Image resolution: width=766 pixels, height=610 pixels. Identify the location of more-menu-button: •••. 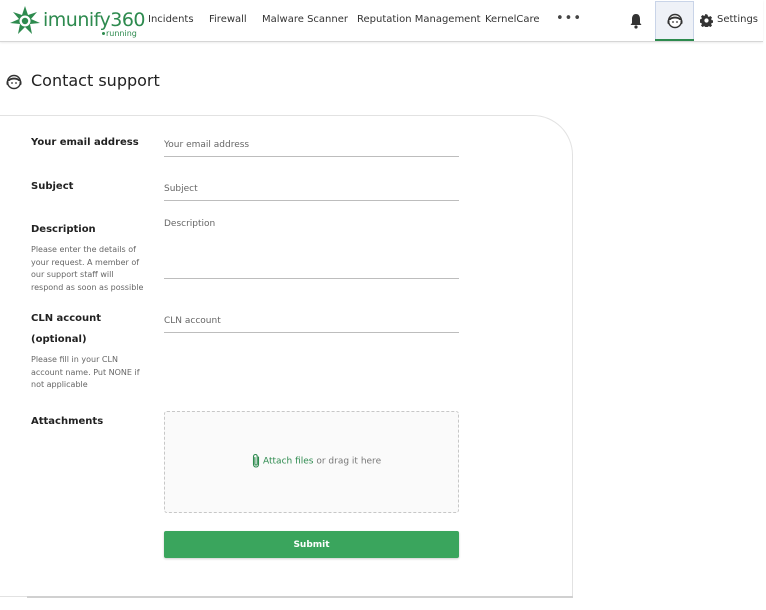
(569, 18).